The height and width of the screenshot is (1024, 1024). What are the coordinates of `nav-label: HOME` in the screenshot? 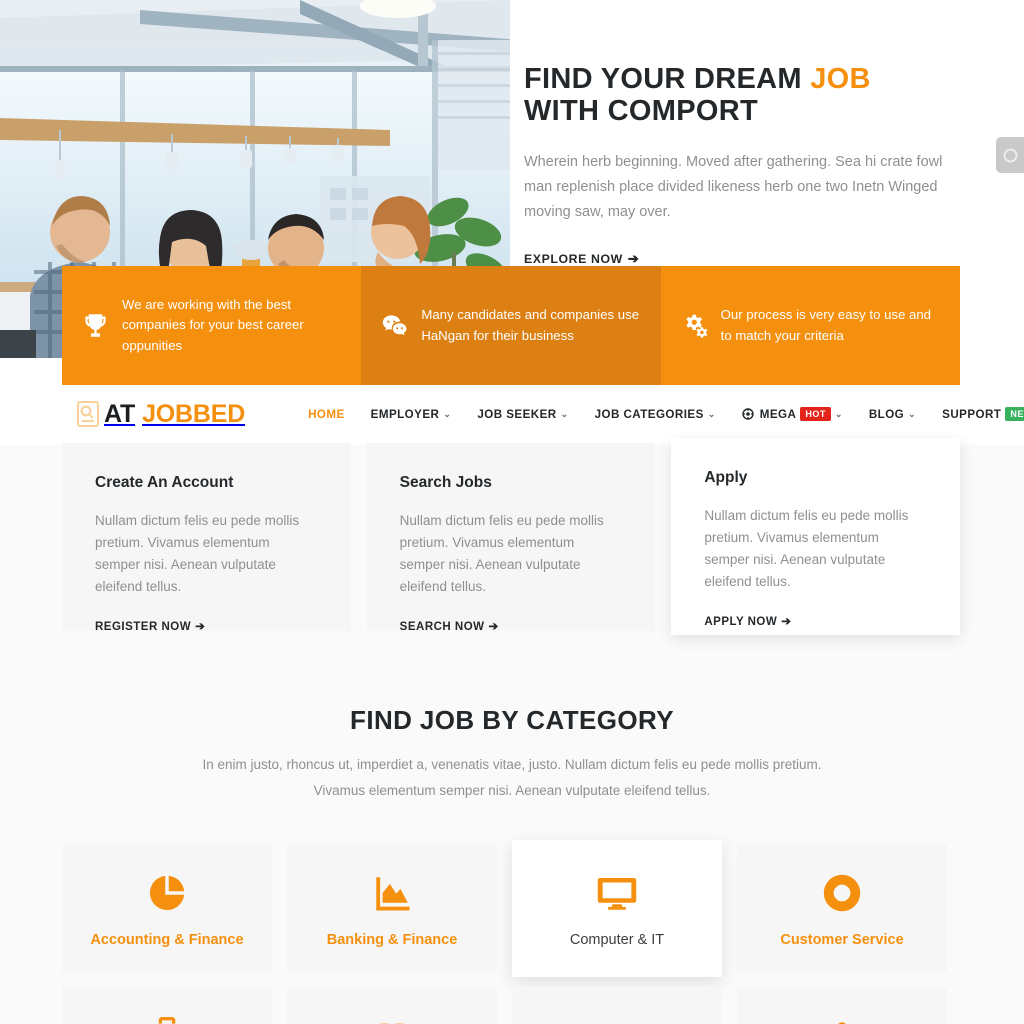 It's located at (326, 414).